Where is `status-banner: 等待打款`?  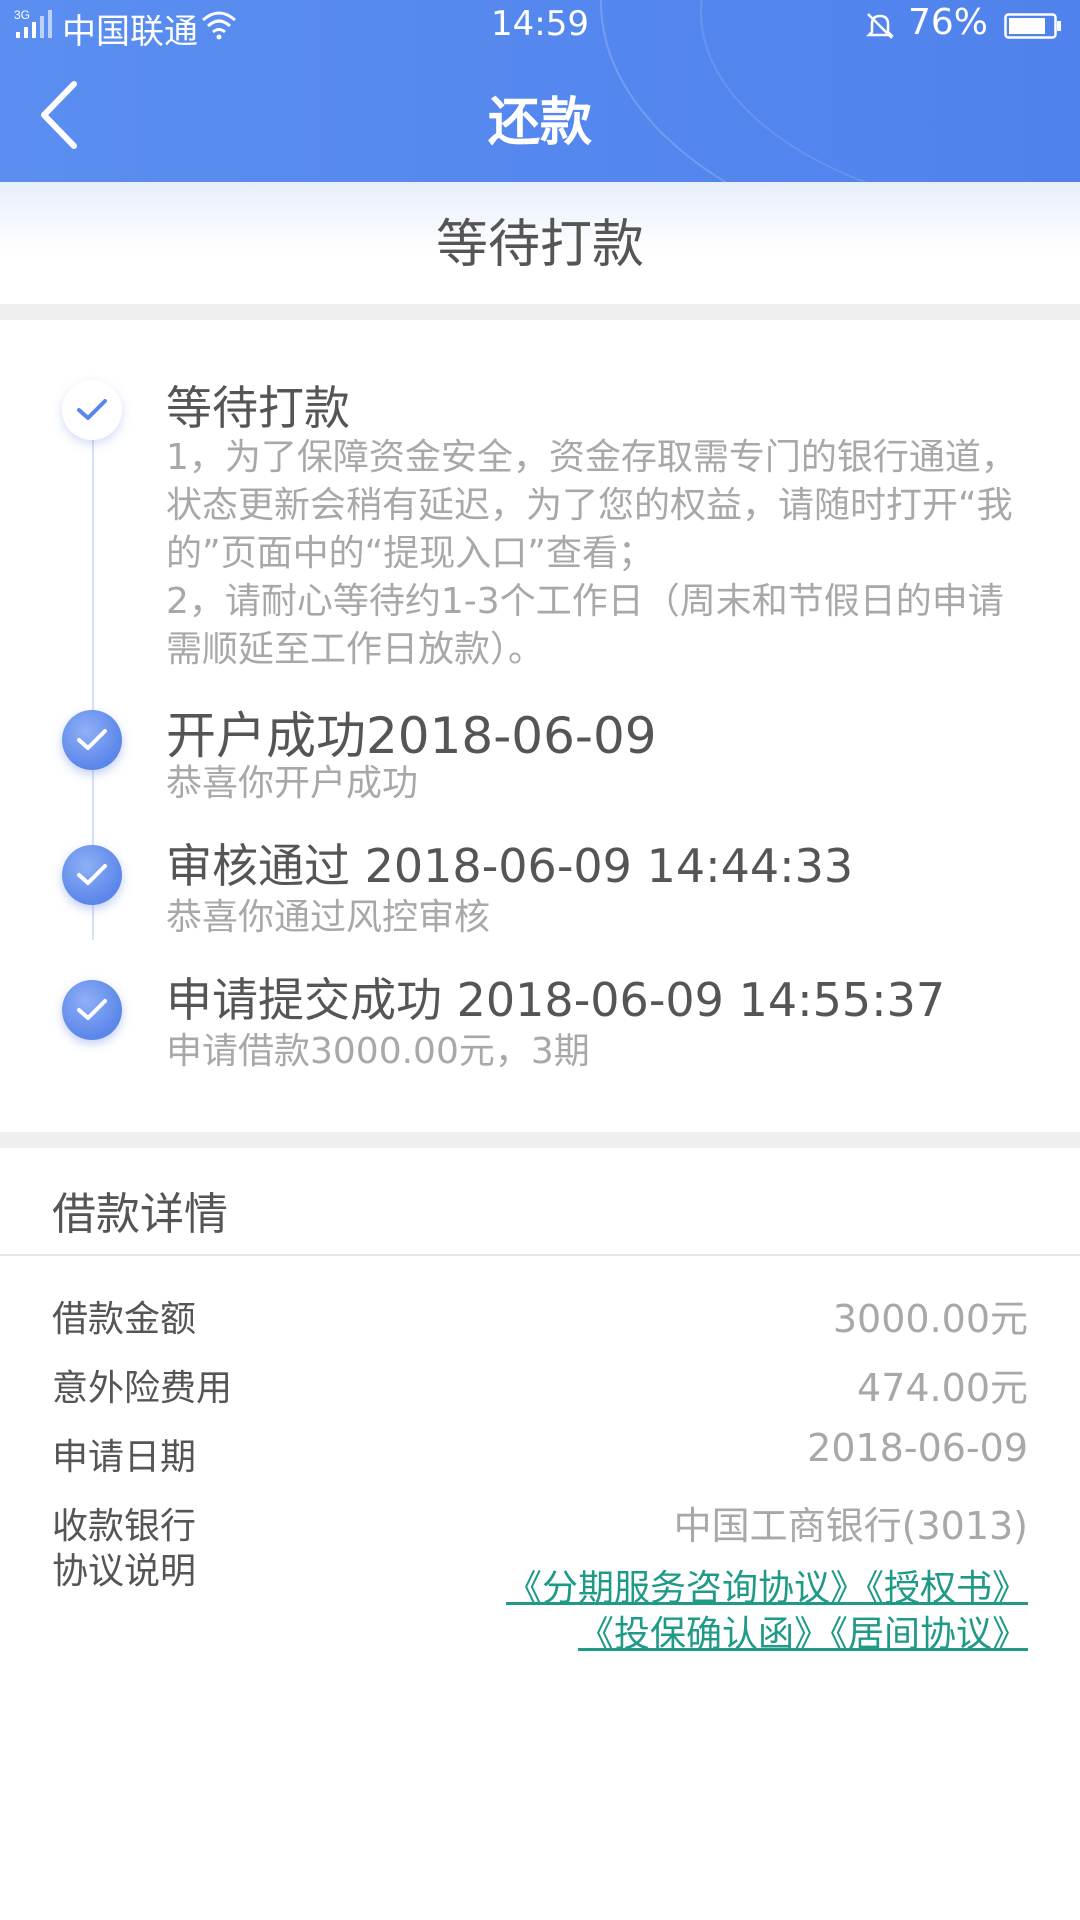
status-banner: 等待打款 is located at coordinates (540, 243).